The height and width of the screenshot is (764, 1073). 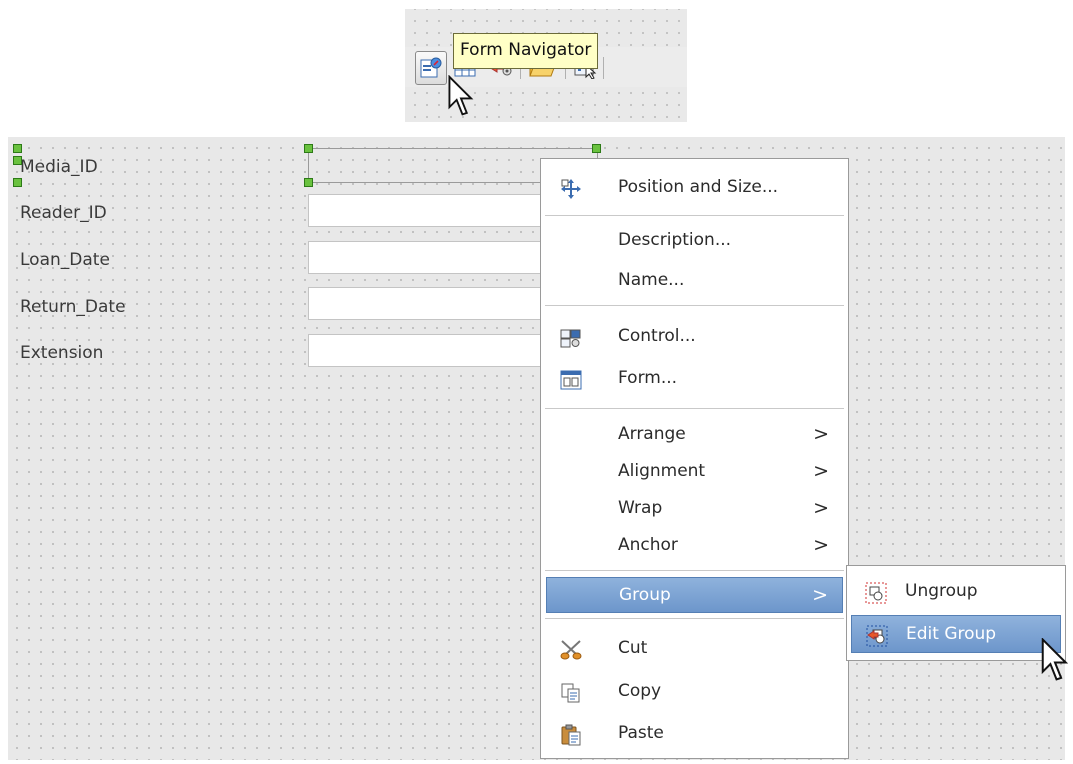 I want to click on label-extension: Extension, so click(x=61, y=353).